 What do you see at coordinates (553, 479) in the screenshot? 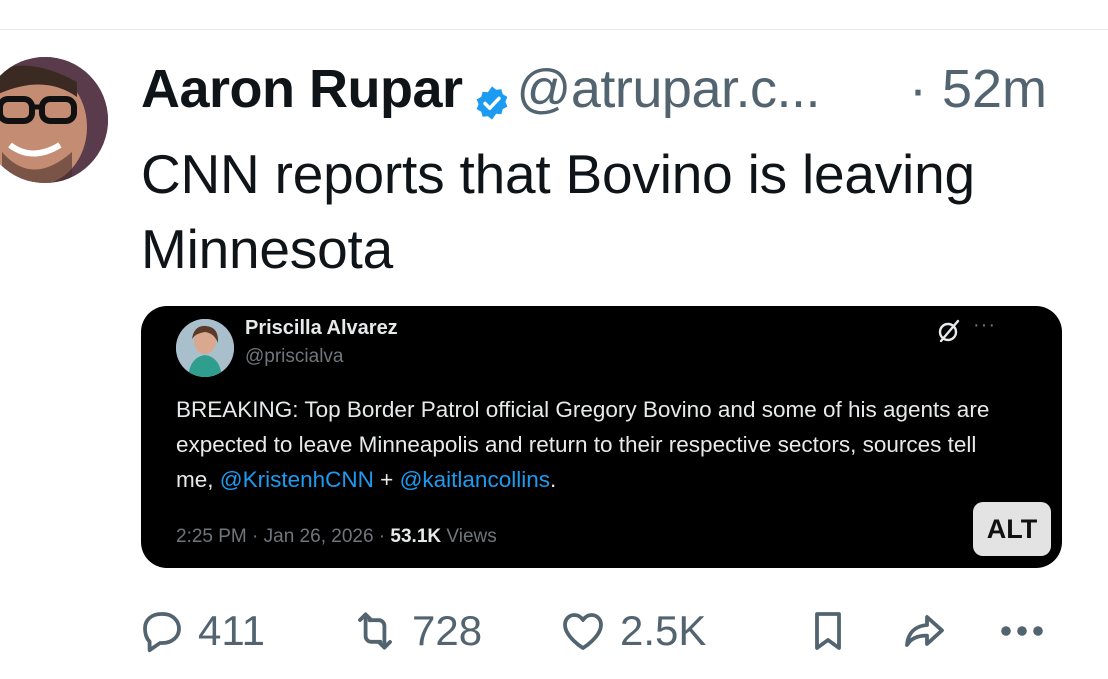
I see `quoted-text-end: .` at bounding box center [553, 479].